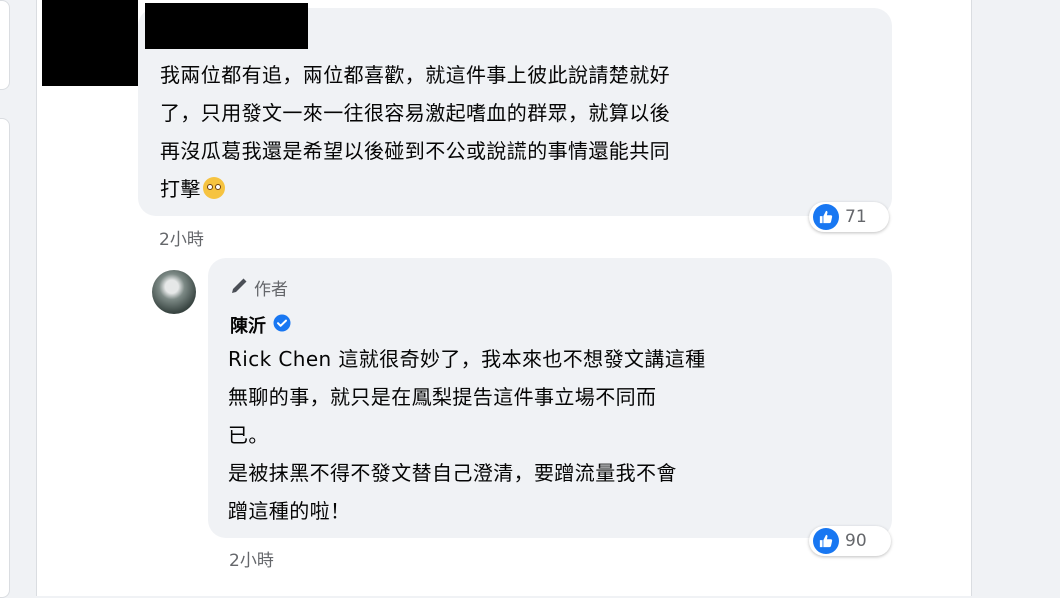 This screenshot has height=598, width=1060. What do you see at coordinates (181, 237) in the screenshot?
I see `comment-timestamp: 2小時` at bounding box center [181, 237].